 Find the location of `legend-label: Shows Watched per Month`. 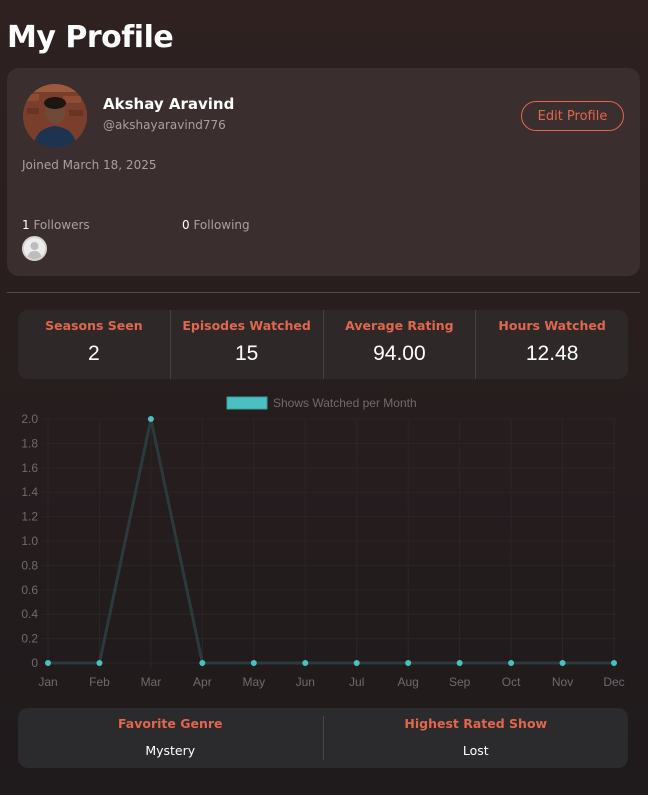

legend-label: Shows Watched per Month is located at coordinates (345, 403).